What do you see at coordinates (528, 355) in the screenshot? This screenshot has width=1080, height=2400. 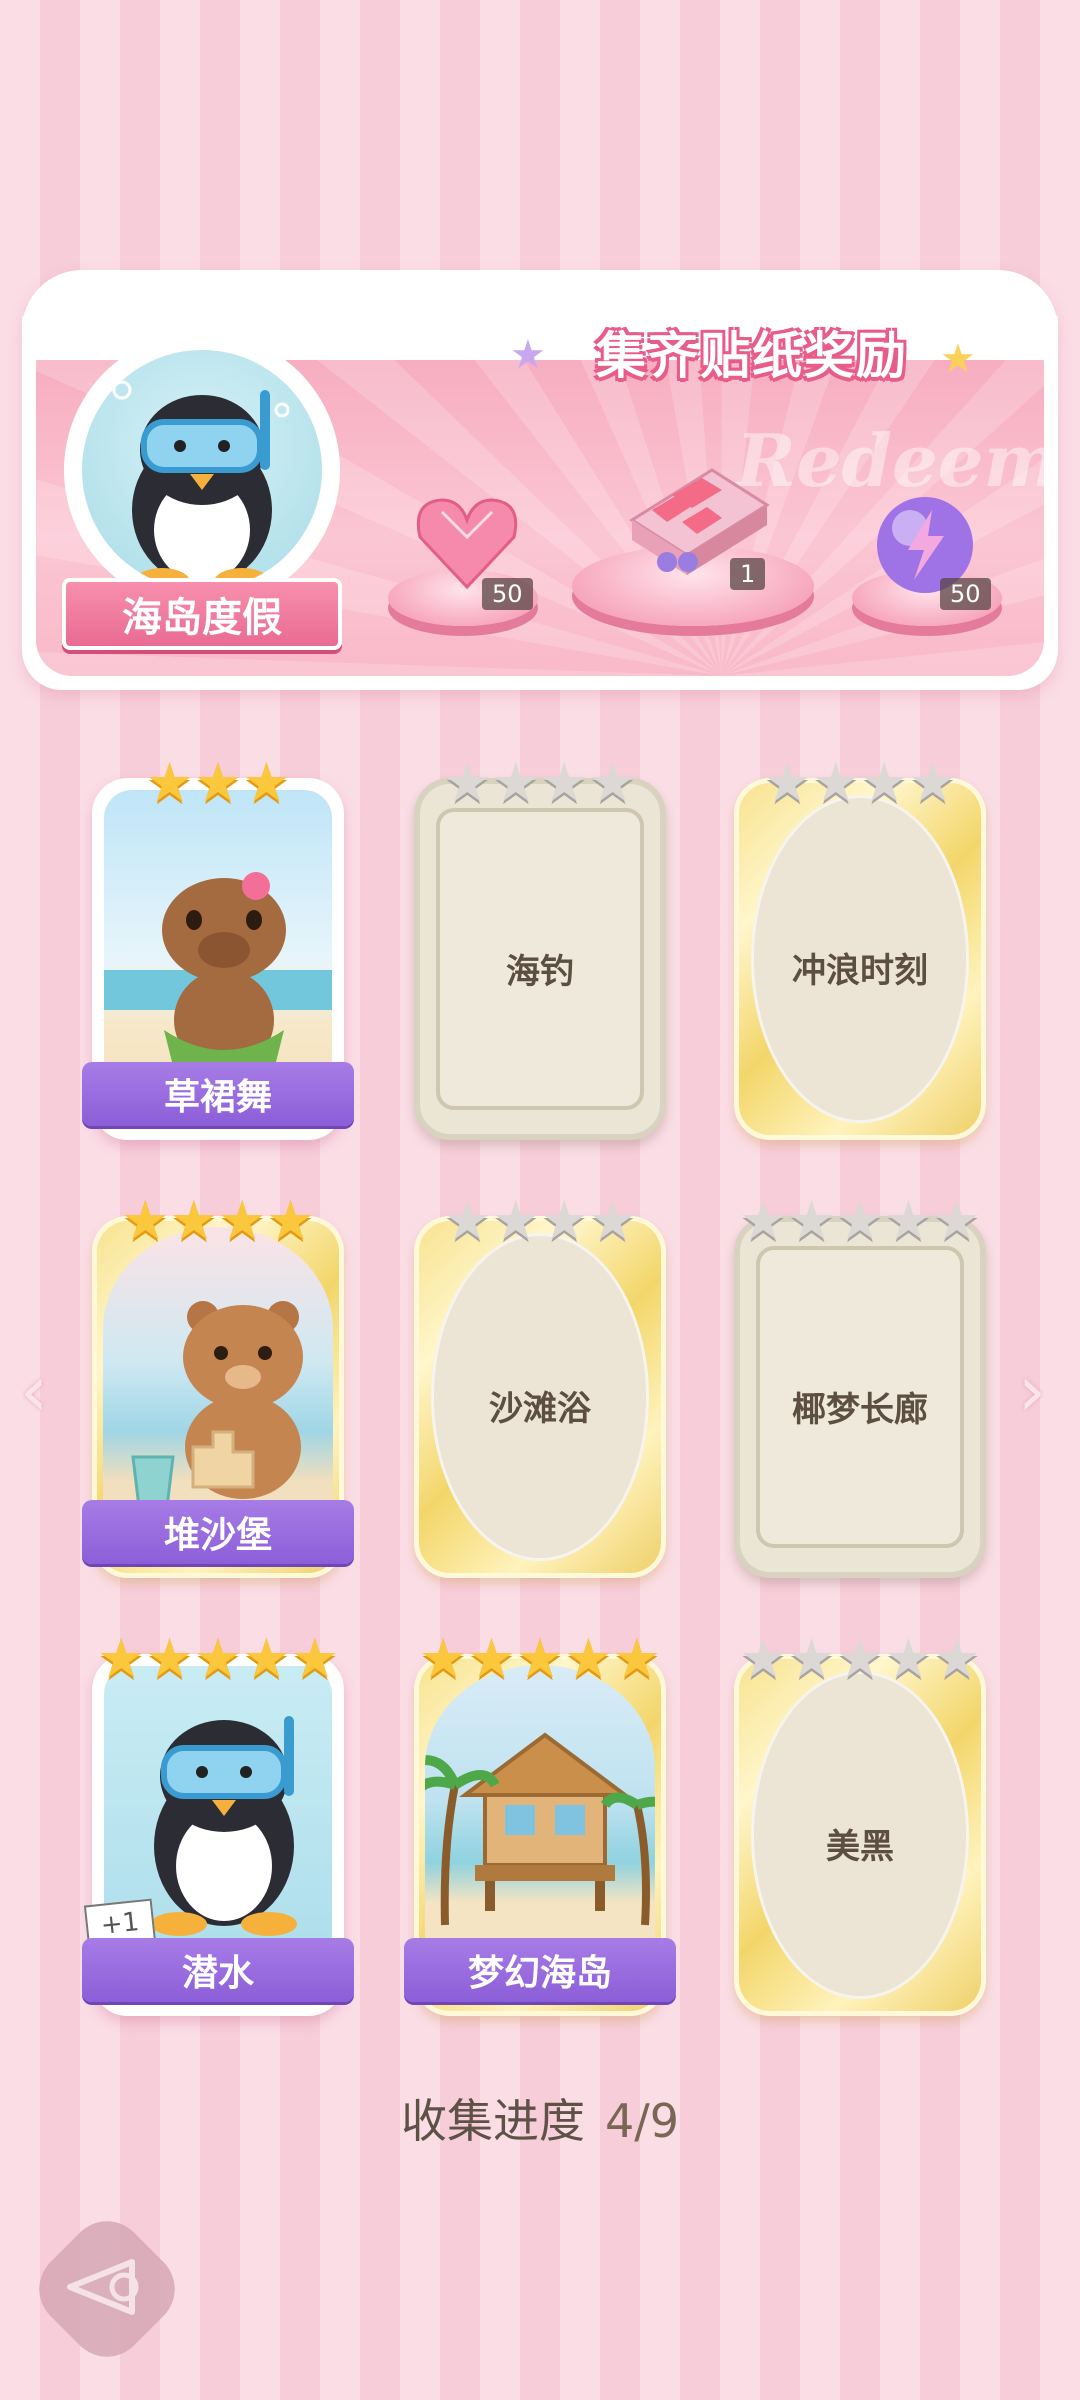 I see `purple-star-icon: ★` at bounding box center [528, 355].